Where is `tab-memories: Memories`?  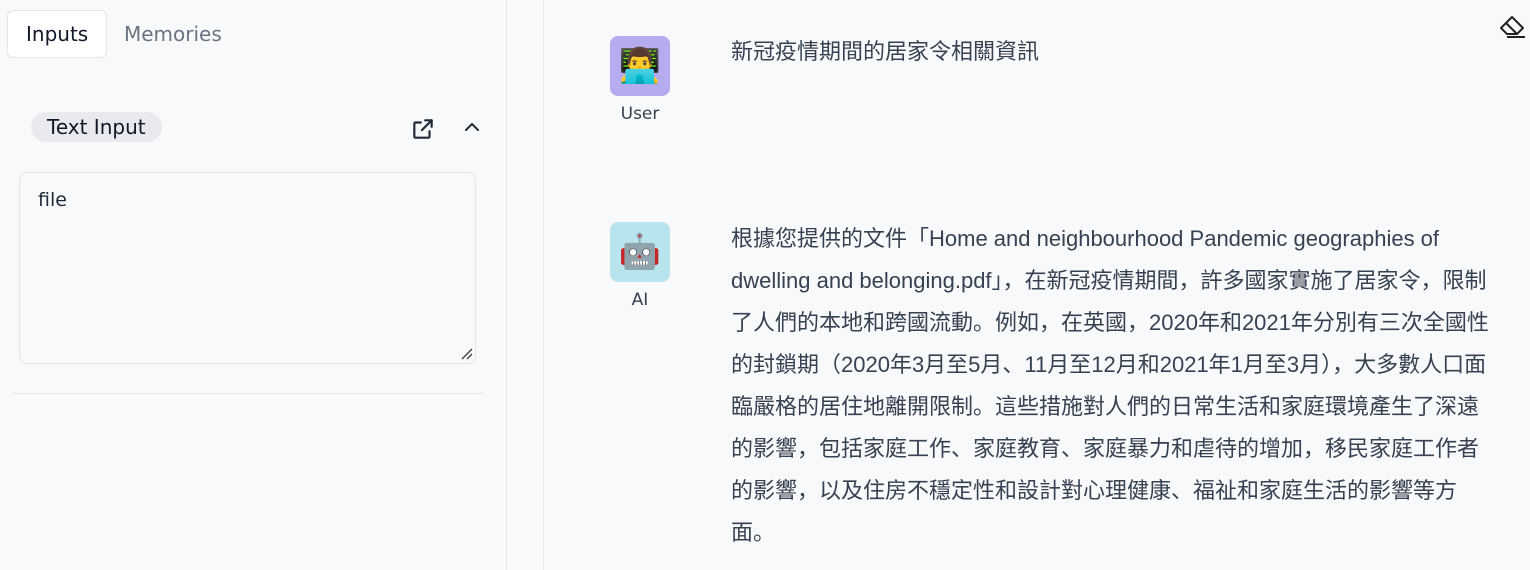
tab-memories: Memories is located at coordinates (173, 34).